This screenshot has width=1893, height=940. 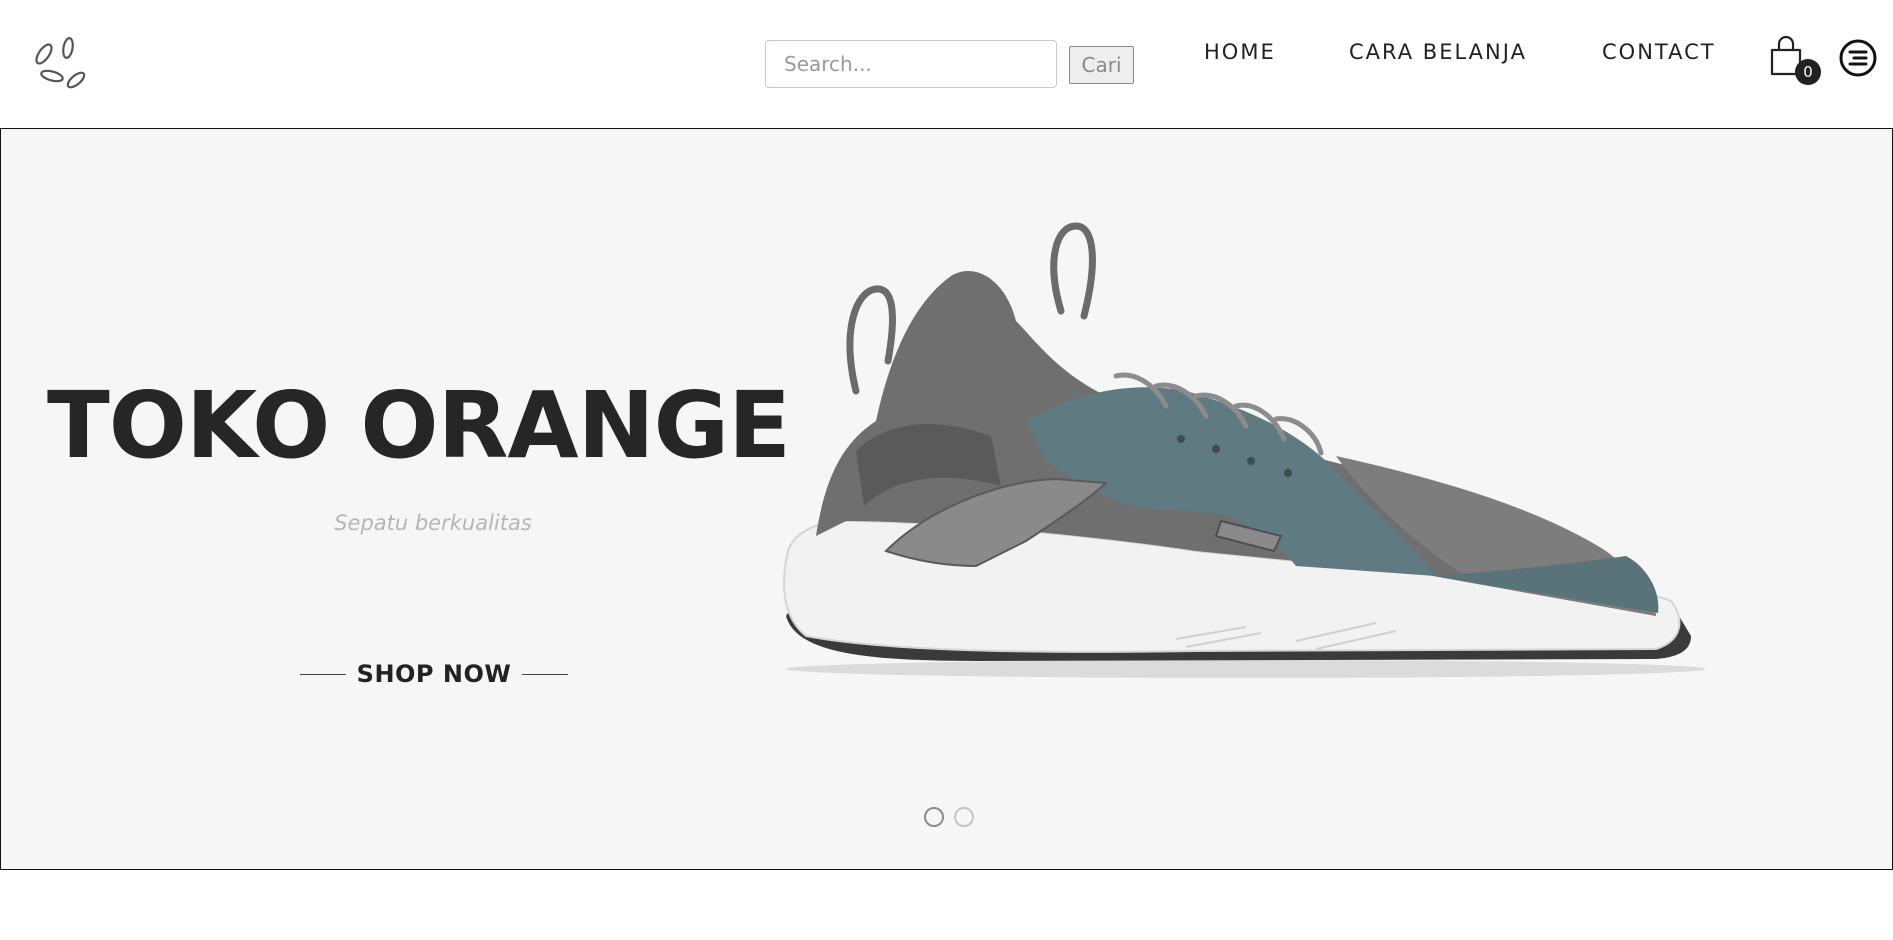 I want to click on hero-subtitle: Sepatu berkualitas, so click(x=433, y=523).